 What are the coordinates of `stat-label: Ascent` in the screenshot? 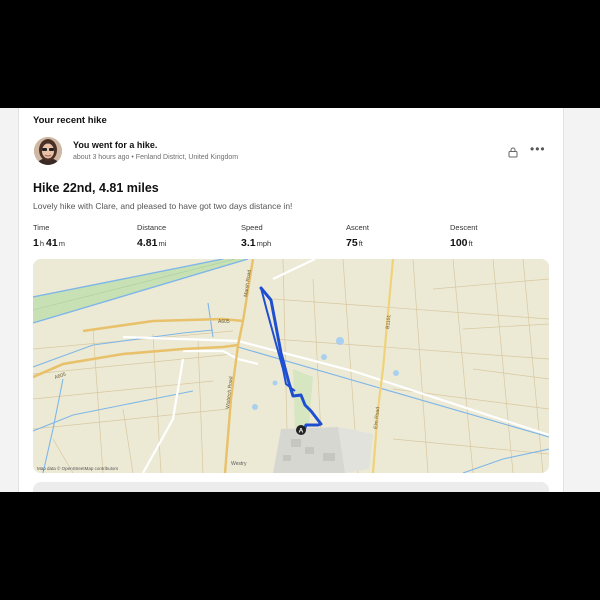 It's located at (357, 227).